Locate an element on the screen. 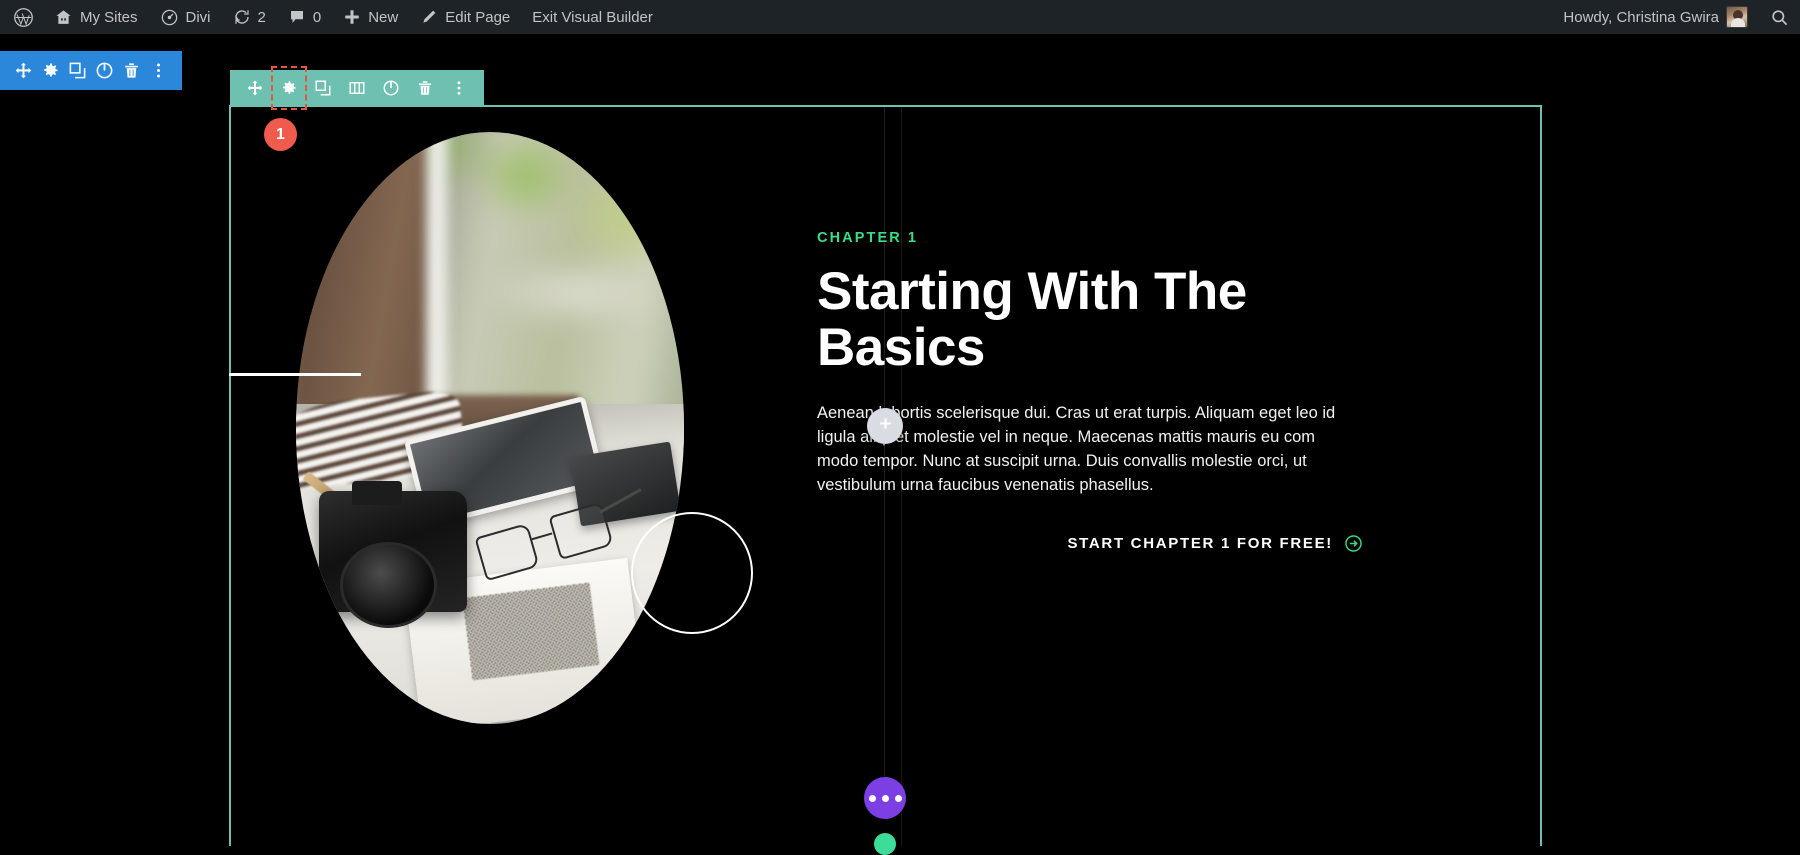 The height and width of the screenshot is (855, 1800). circle-arrow-right-icon is located at coordinates (1353, 543).